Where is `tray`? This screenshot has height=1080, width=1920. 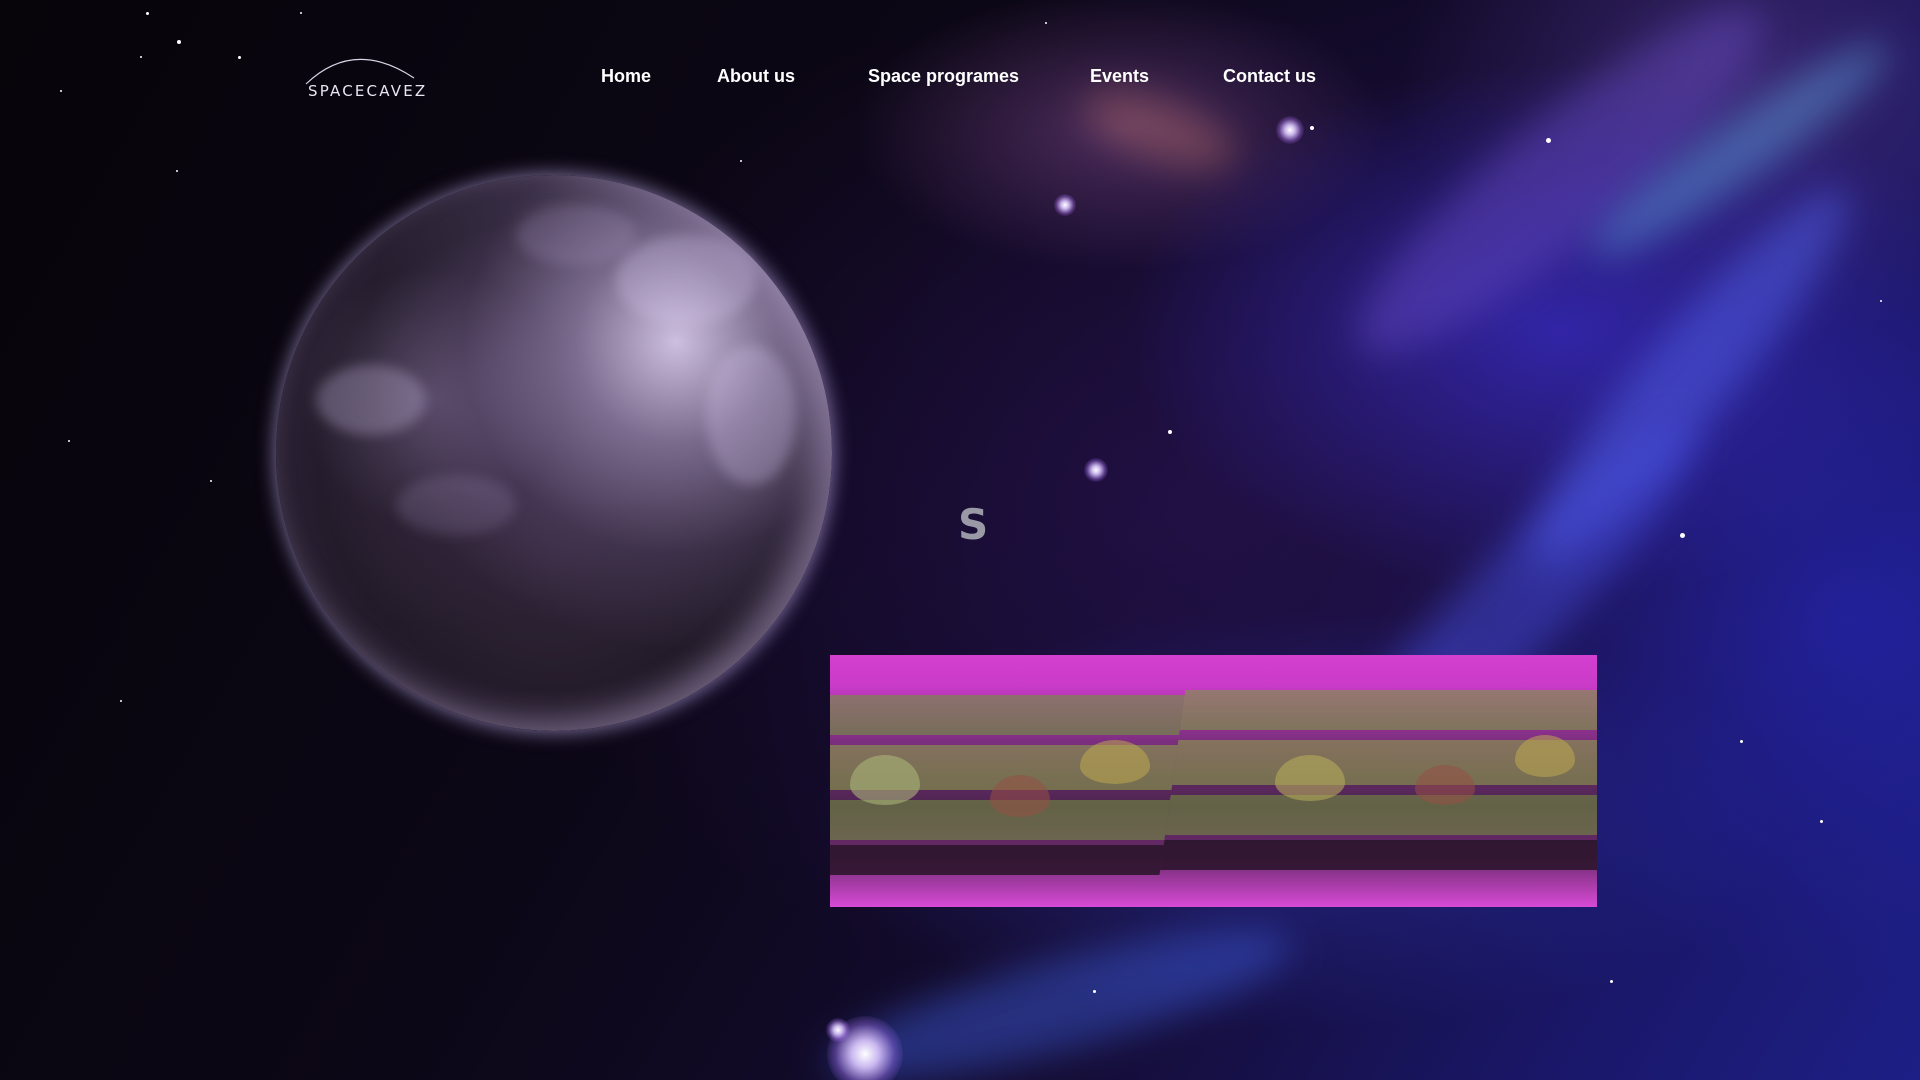
tray is located at coordinates (1376, 855).